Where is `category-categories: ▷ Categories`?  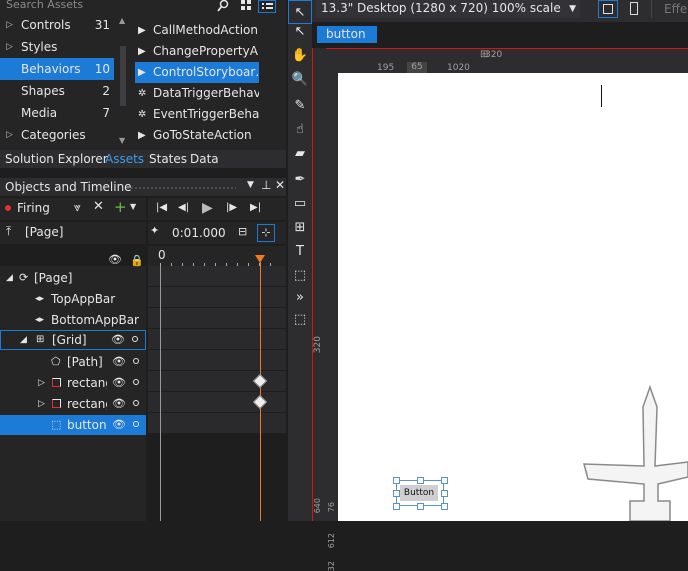 category-categories: ▷ Categories is located at coordinates (57, 135).